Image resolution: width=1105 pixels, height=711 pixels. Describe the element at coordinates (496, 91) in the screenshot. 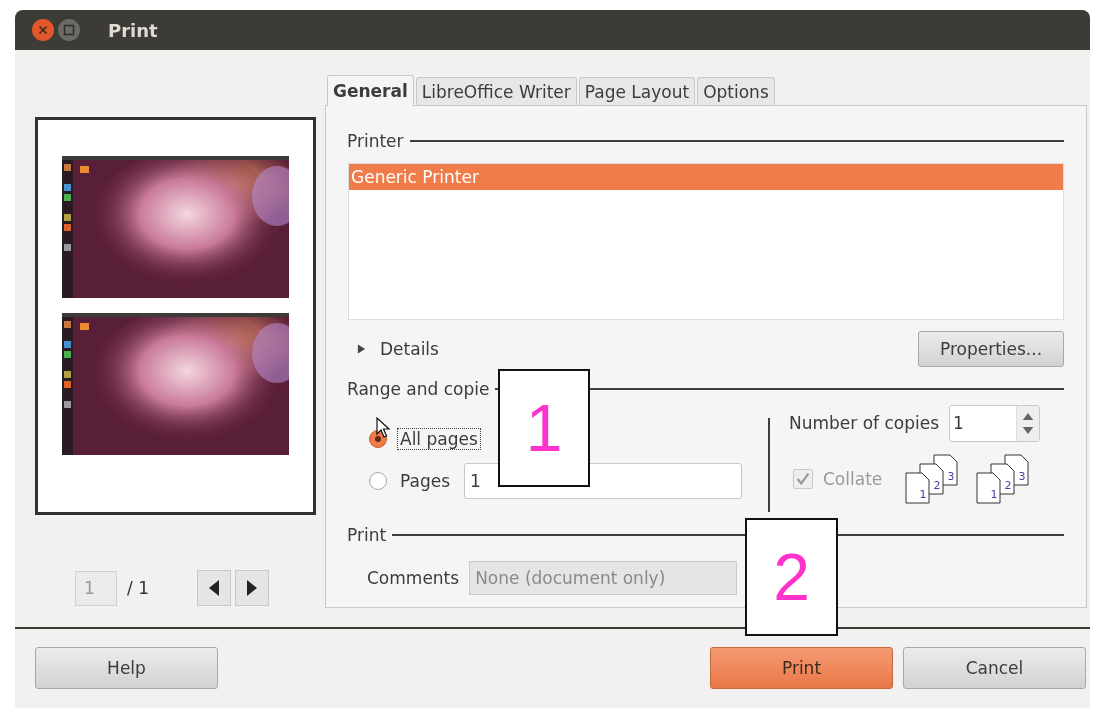

I see `tab: LibreOffice Writer` at that location.